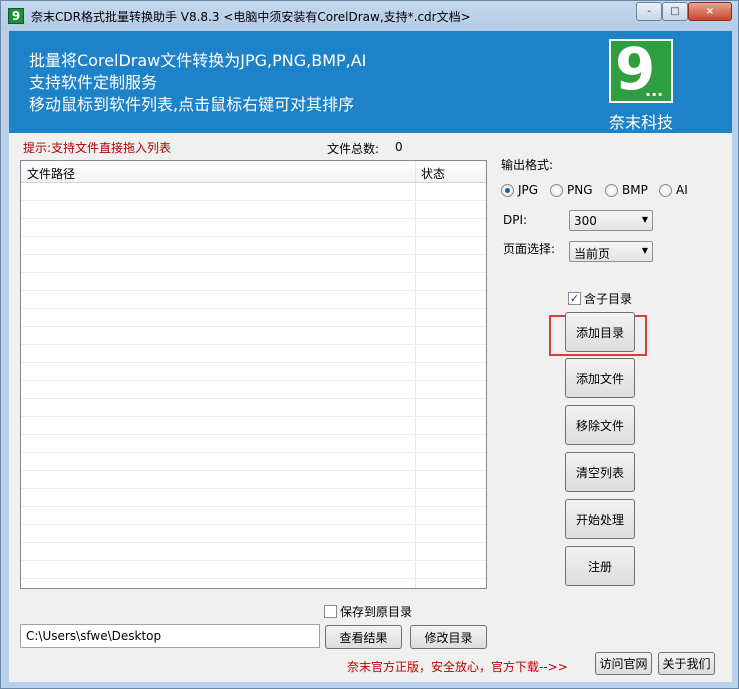  What do you see at coordinates (529, 249) in the screenshot?
I see `page-select-label: 页面选择:` at bounding box center [529, 249].